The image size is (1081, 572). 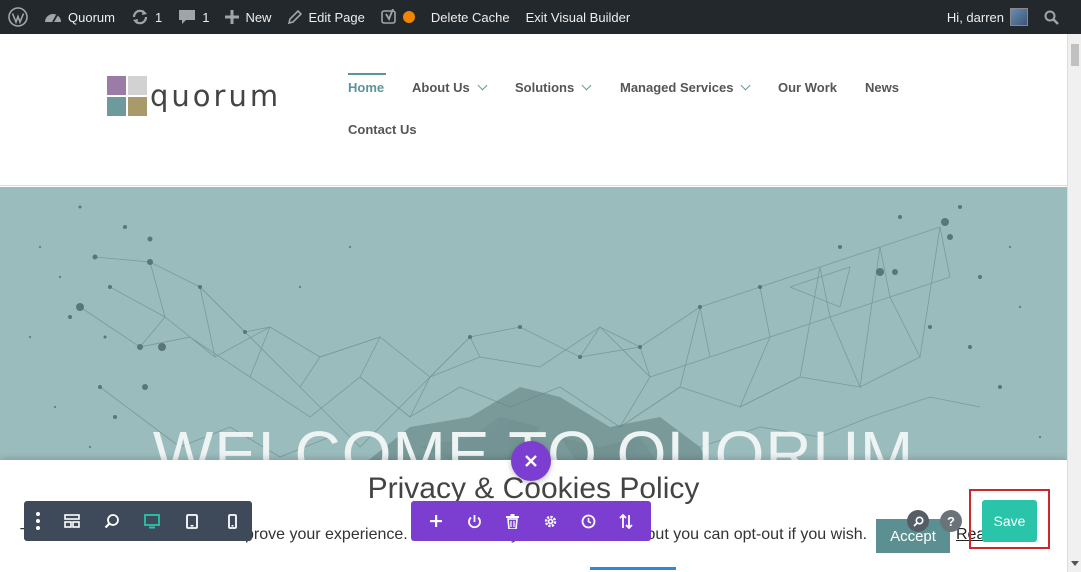 I want to click on new-content-link: New, so click(x=248, y=17).